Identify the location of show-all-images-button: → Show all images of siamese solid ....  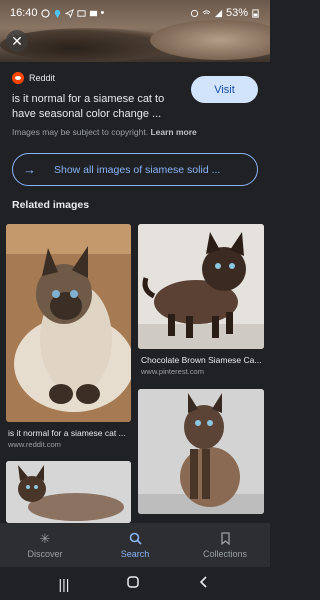
(135, 169).